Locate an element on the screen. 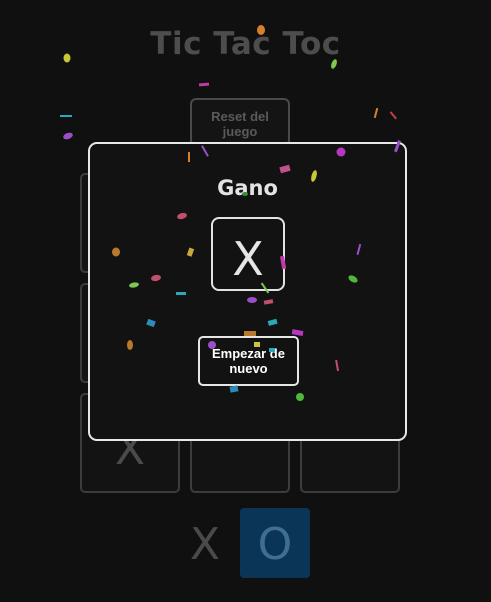 This screenshot has width=491, height=602. reset-game-button: Reset del juego is located at coordinates (240, 122).